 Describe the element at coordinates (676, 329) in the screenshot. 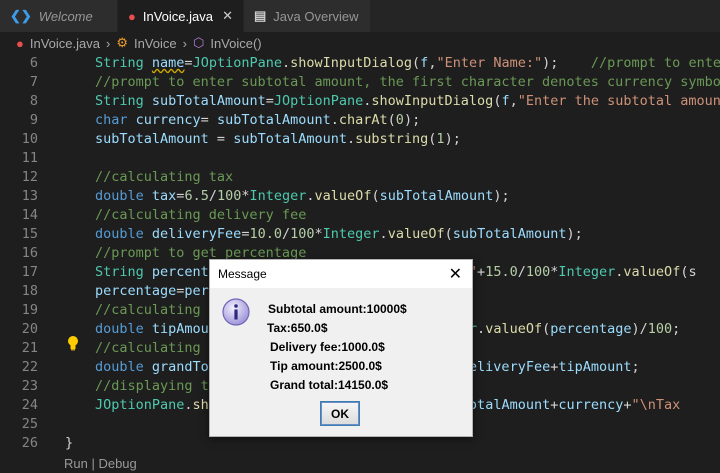

I see `code-token: ;` at that location.